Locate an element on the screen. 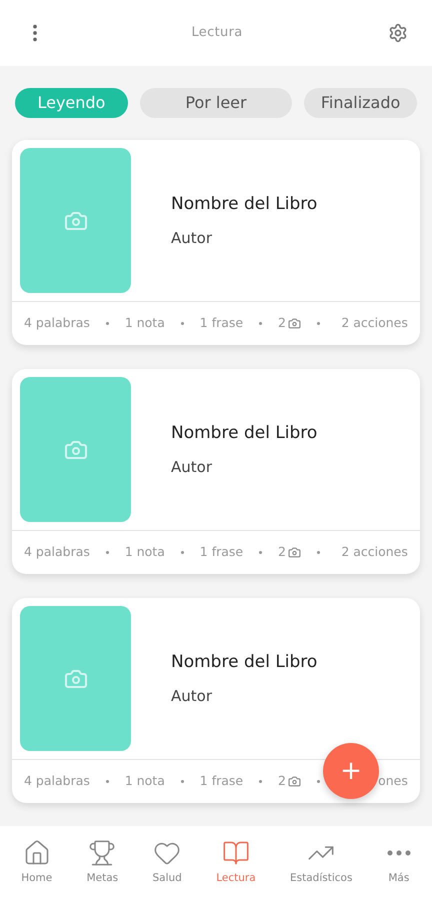  page-title: Lectura is located at coordinates (217, 33).